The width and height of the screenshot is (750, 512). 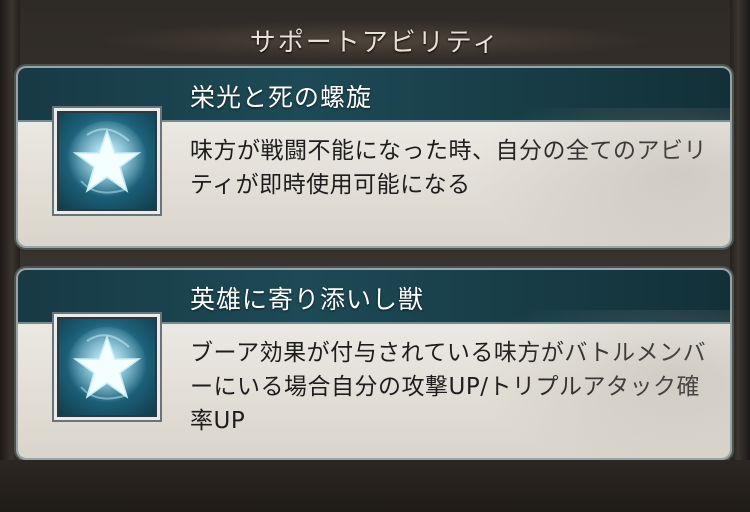 I want to click on section-header: サポートアビリティ, so click(x=375, y=40).